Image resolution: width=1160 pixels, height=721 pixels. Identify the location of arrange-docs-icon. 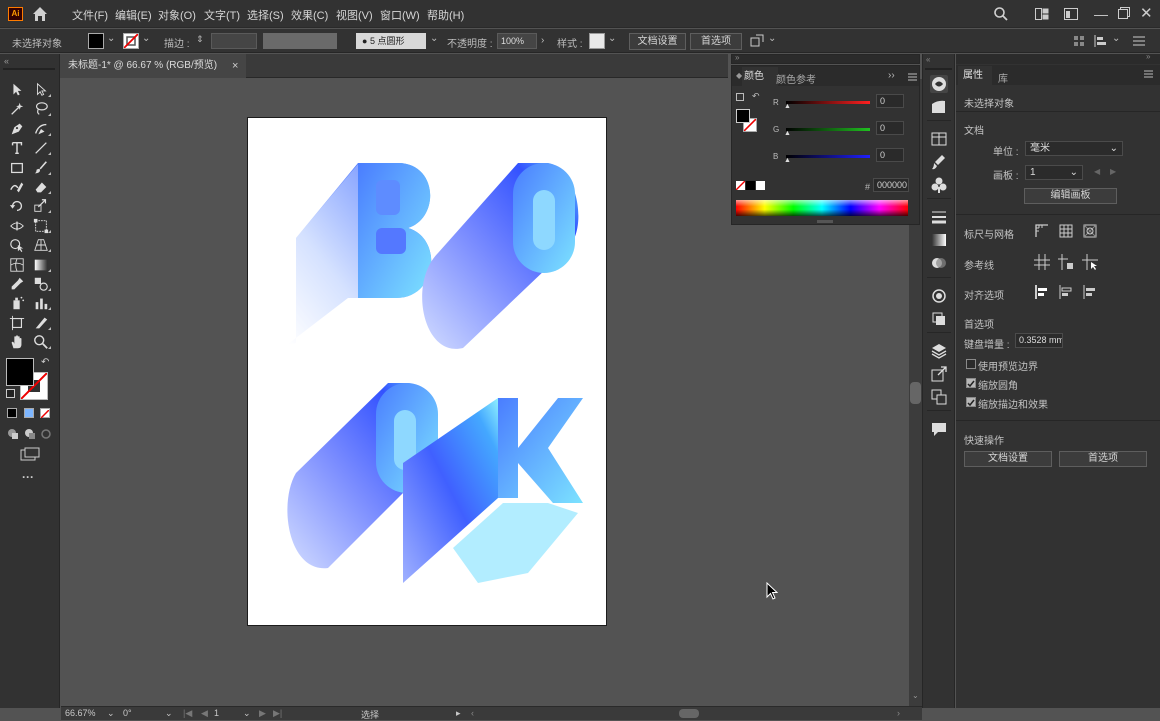
(1071, 15).